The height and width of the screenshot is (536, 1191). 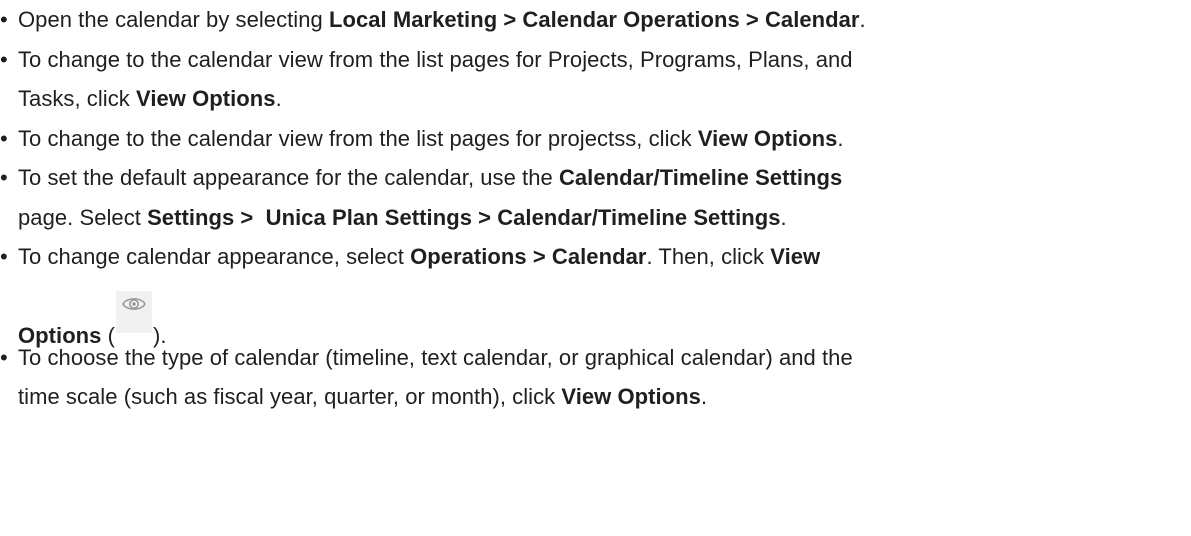 I want to click on list-item-continuation: Options ()., so click(x=92, y=319).